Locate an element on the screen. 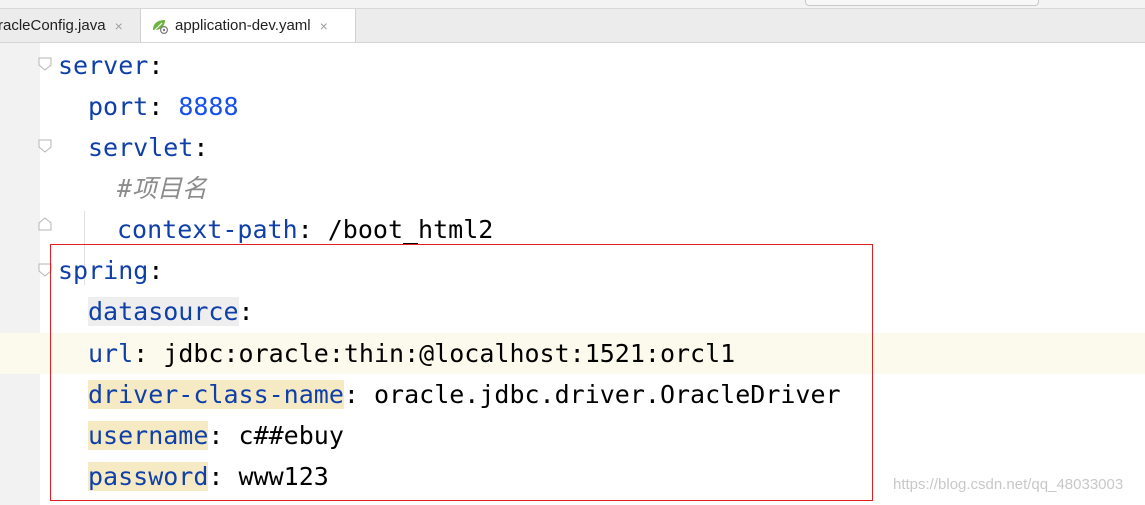  code-line-2: port: 8888 is located at coordinates (163, 106).